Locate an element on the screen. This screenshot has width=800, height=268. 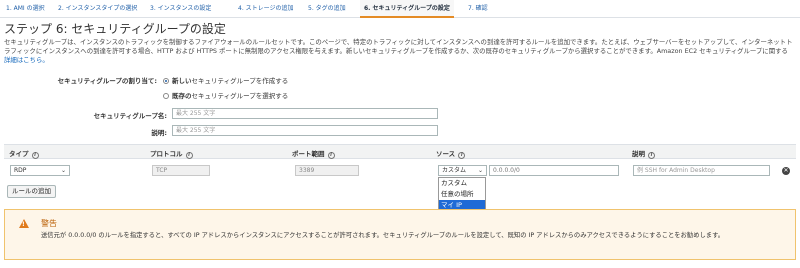
source-select-value: カスタム is located at coordinates (454, 170).